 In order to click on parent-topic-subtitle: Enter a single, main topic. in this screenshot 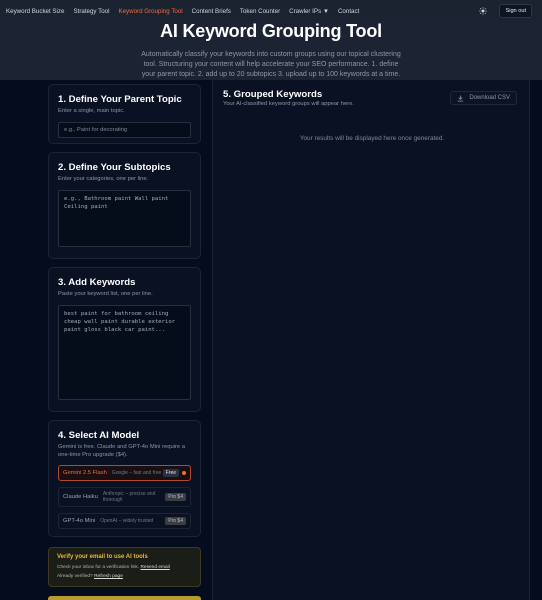, I will do `click(91, 111)`.